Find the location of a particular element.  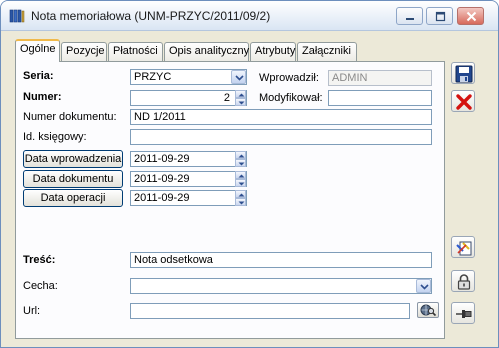

seria-select: PRZYC is located at coordinates (188, 77).